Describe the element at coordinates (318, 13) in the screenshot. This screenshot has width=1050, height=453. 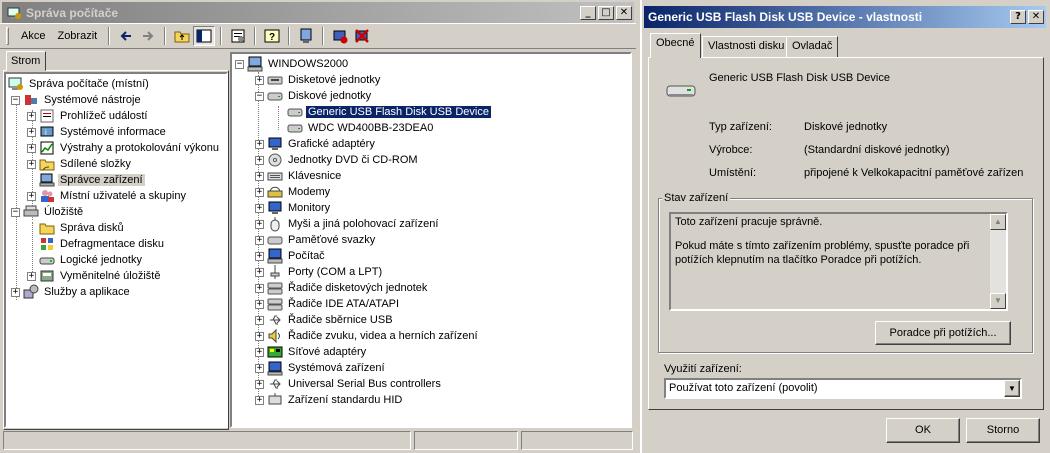
I see `mmc-titlebar: Správa počítače _ □ ✕` at that location.